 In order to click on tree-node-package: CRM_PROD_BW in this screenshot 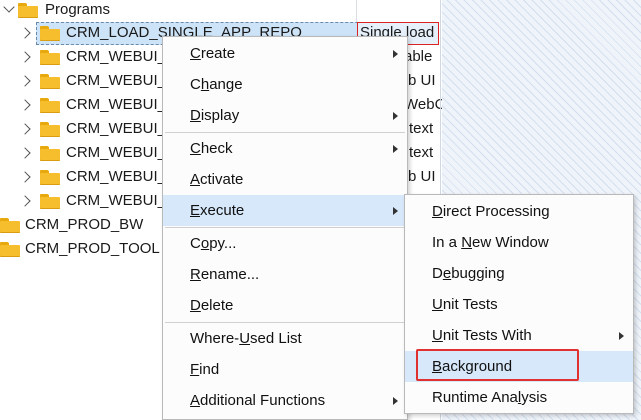, I will do `click(84, 225)`.